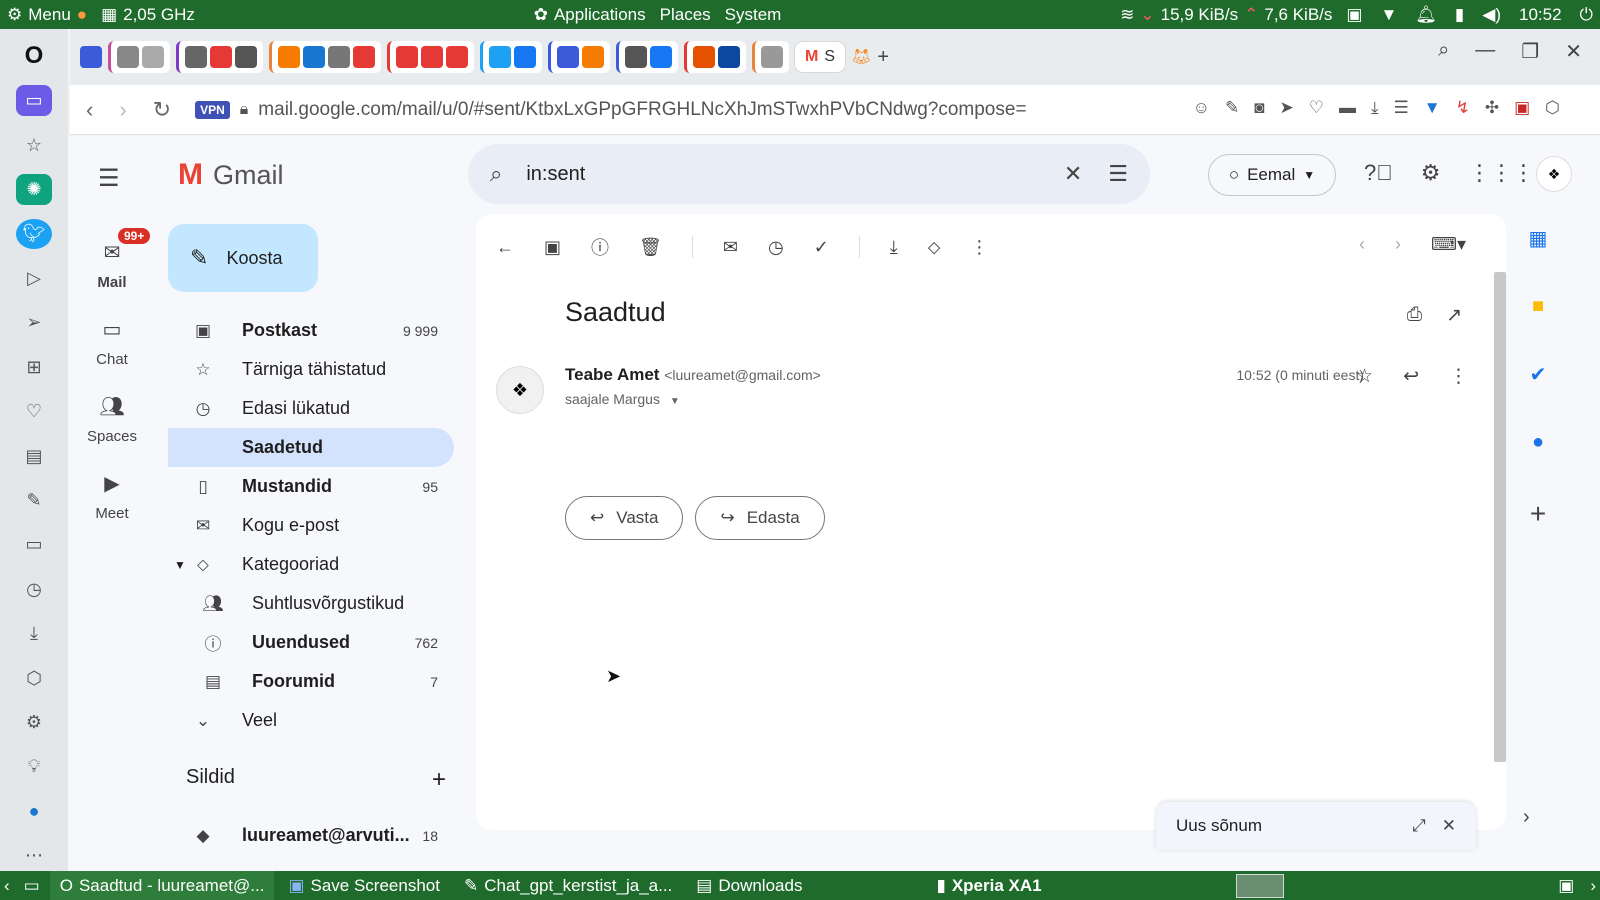 This screenshot has height=900, width=1600. I want to click on folder-forums: ▤ Foorumid 7, so click(311, 681).